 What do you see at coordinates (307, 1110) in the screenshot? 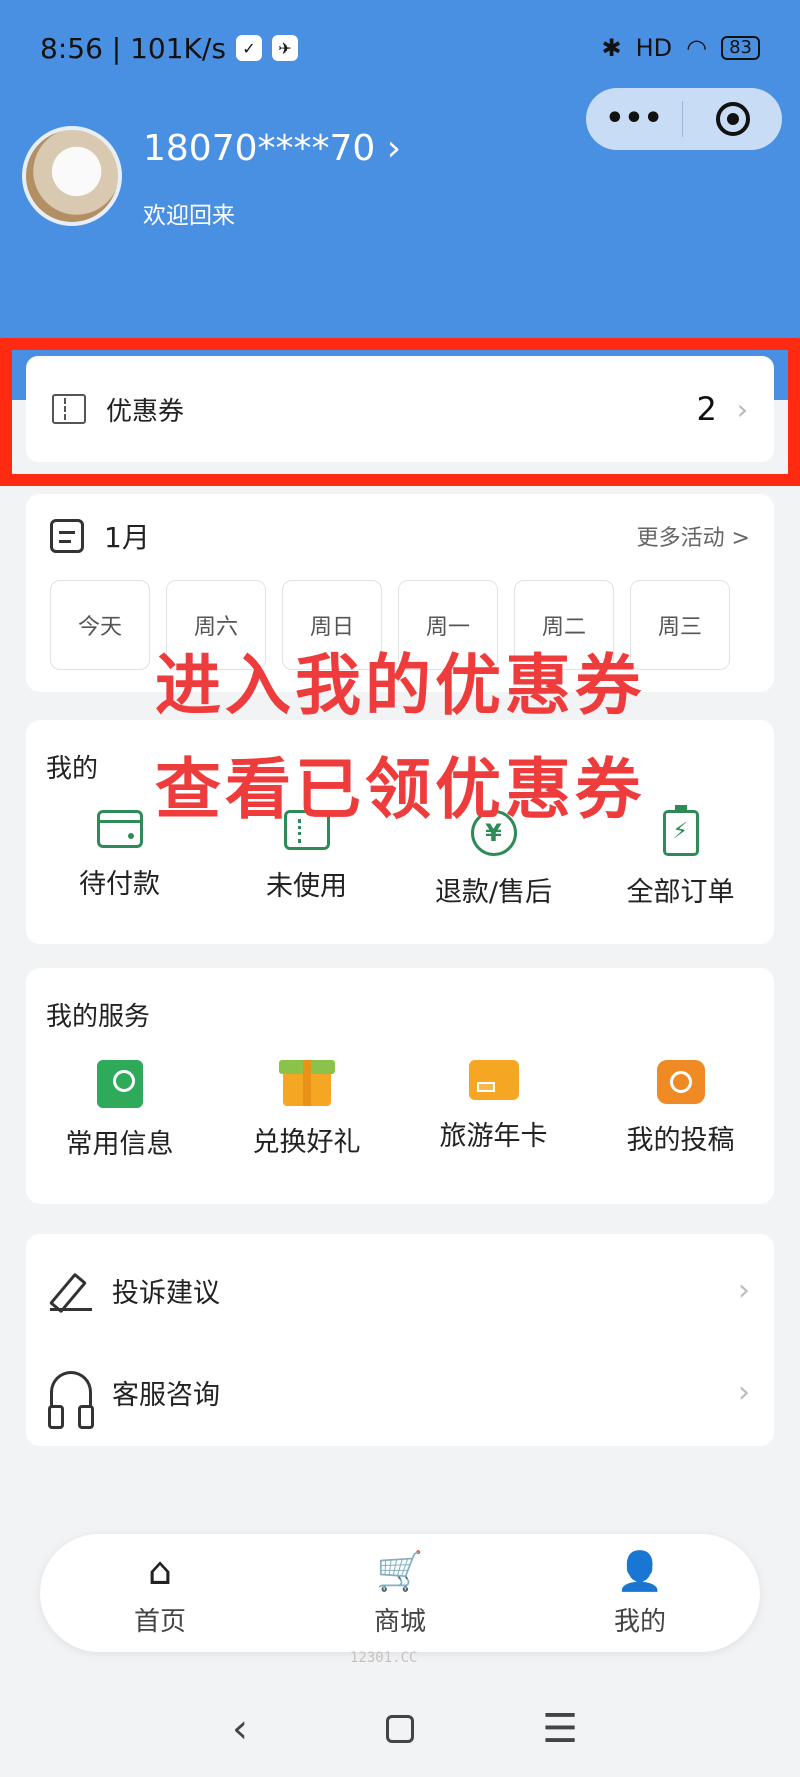
I see `service-redeem-gift: 兑换好礼` at bounding box center [307, 1110].